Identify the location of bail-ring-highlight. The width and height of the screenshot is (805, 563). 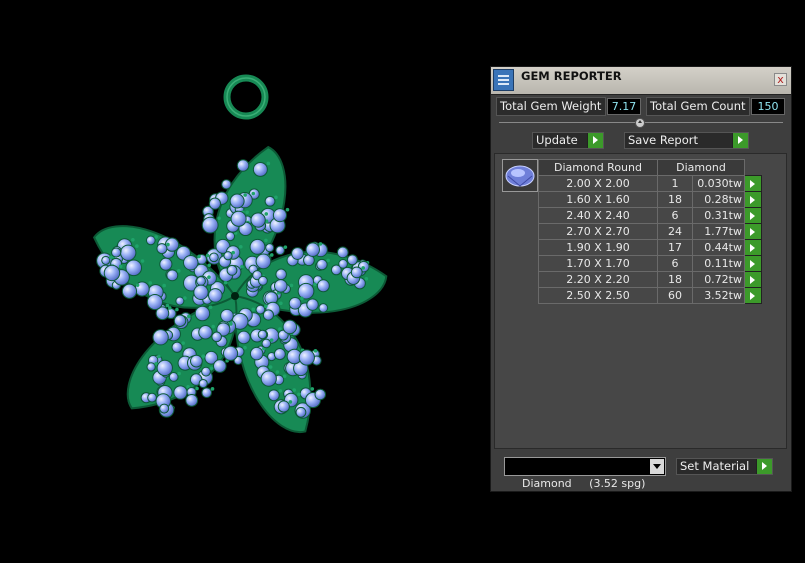
(246, 97).